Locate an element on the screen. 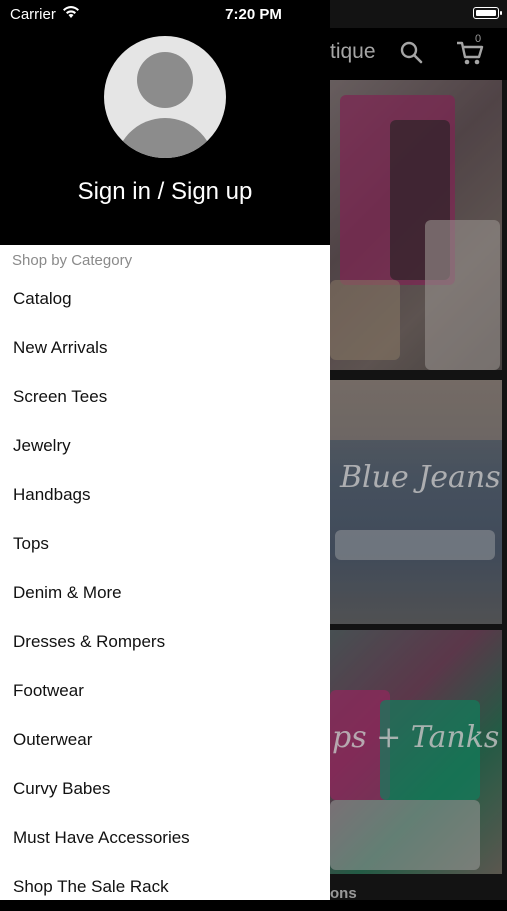  clock: 7:20 PM is located at coordinates (253, 14).